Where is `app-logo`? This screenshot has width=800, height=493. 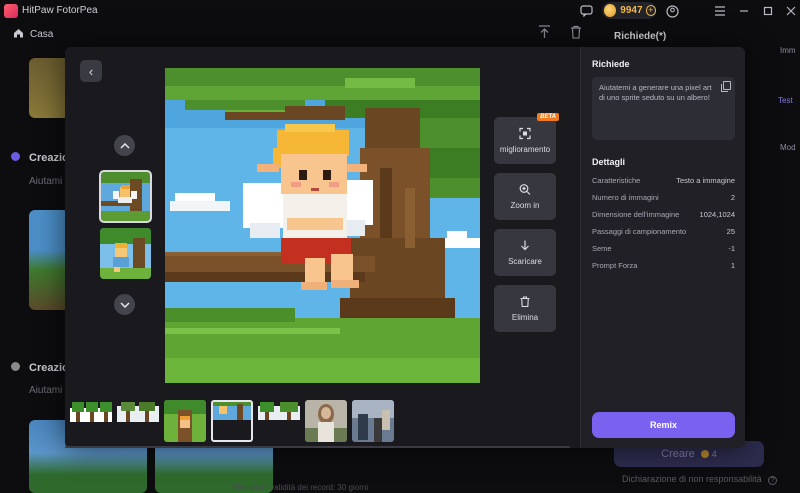 app-logo is located at coordinates (11, 11).